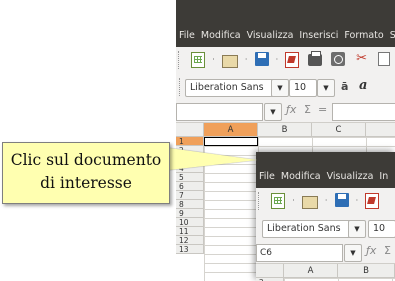  What do you see at coordinates (180, 87) in the screenshot?
I see `formatting-toolbar-grip` at bounding box center [180, 87].